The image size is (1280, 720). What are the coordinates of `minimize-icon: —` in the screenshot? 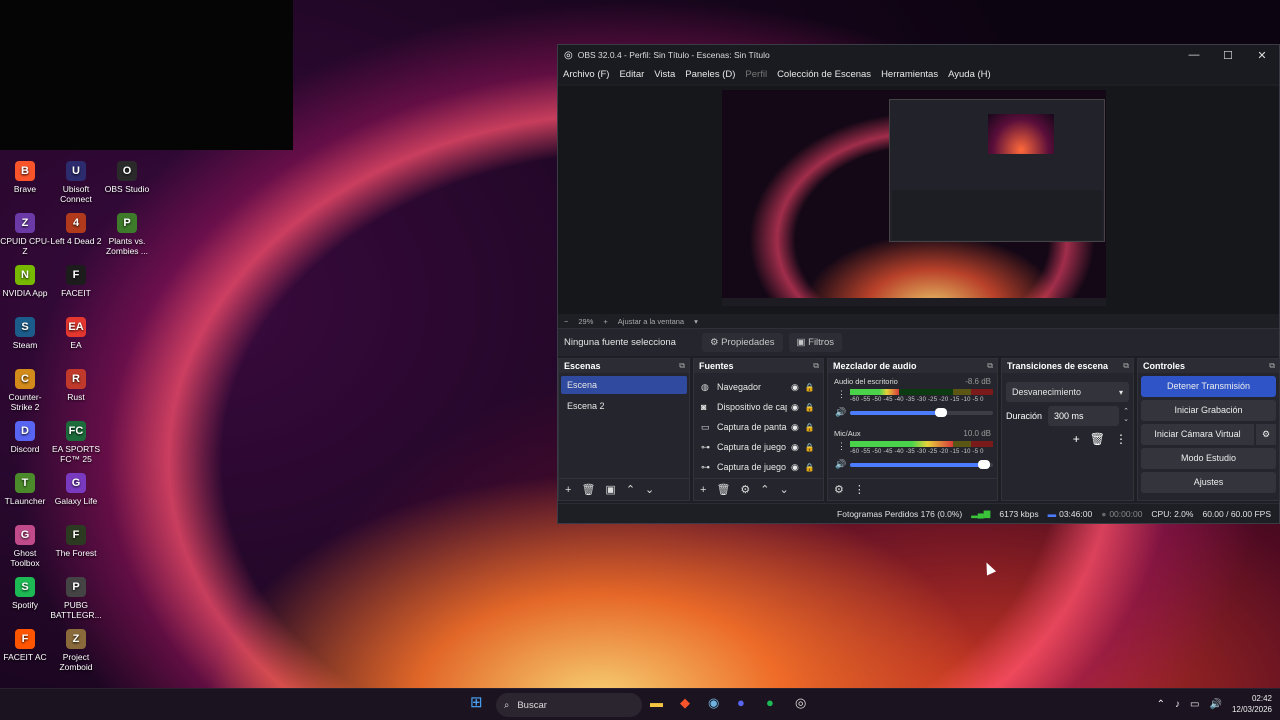 It's located at (1194, 55).